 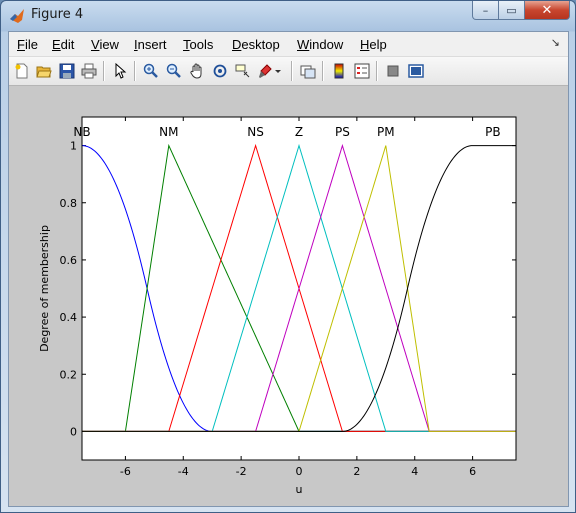 I want to click on y-tick-label: 0.2, so click(x=69, y=374).